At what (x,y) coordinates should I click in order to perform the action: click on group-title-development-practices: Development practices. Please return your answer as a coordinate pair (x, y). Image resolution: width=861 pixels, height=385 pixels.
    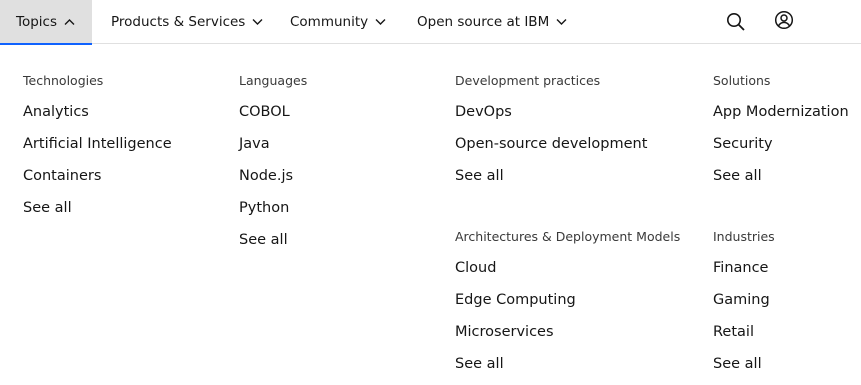
    Looking at the image, I should click on (528, 80).